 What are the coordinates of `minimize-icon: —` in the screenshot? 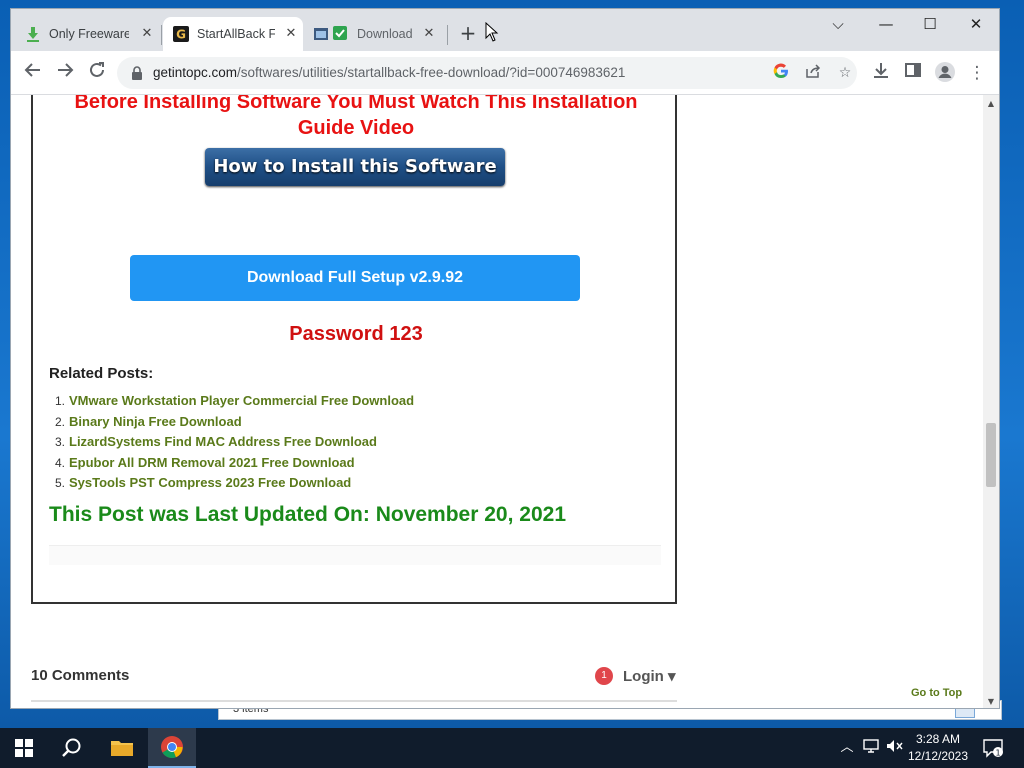 It's located at (886, 24).